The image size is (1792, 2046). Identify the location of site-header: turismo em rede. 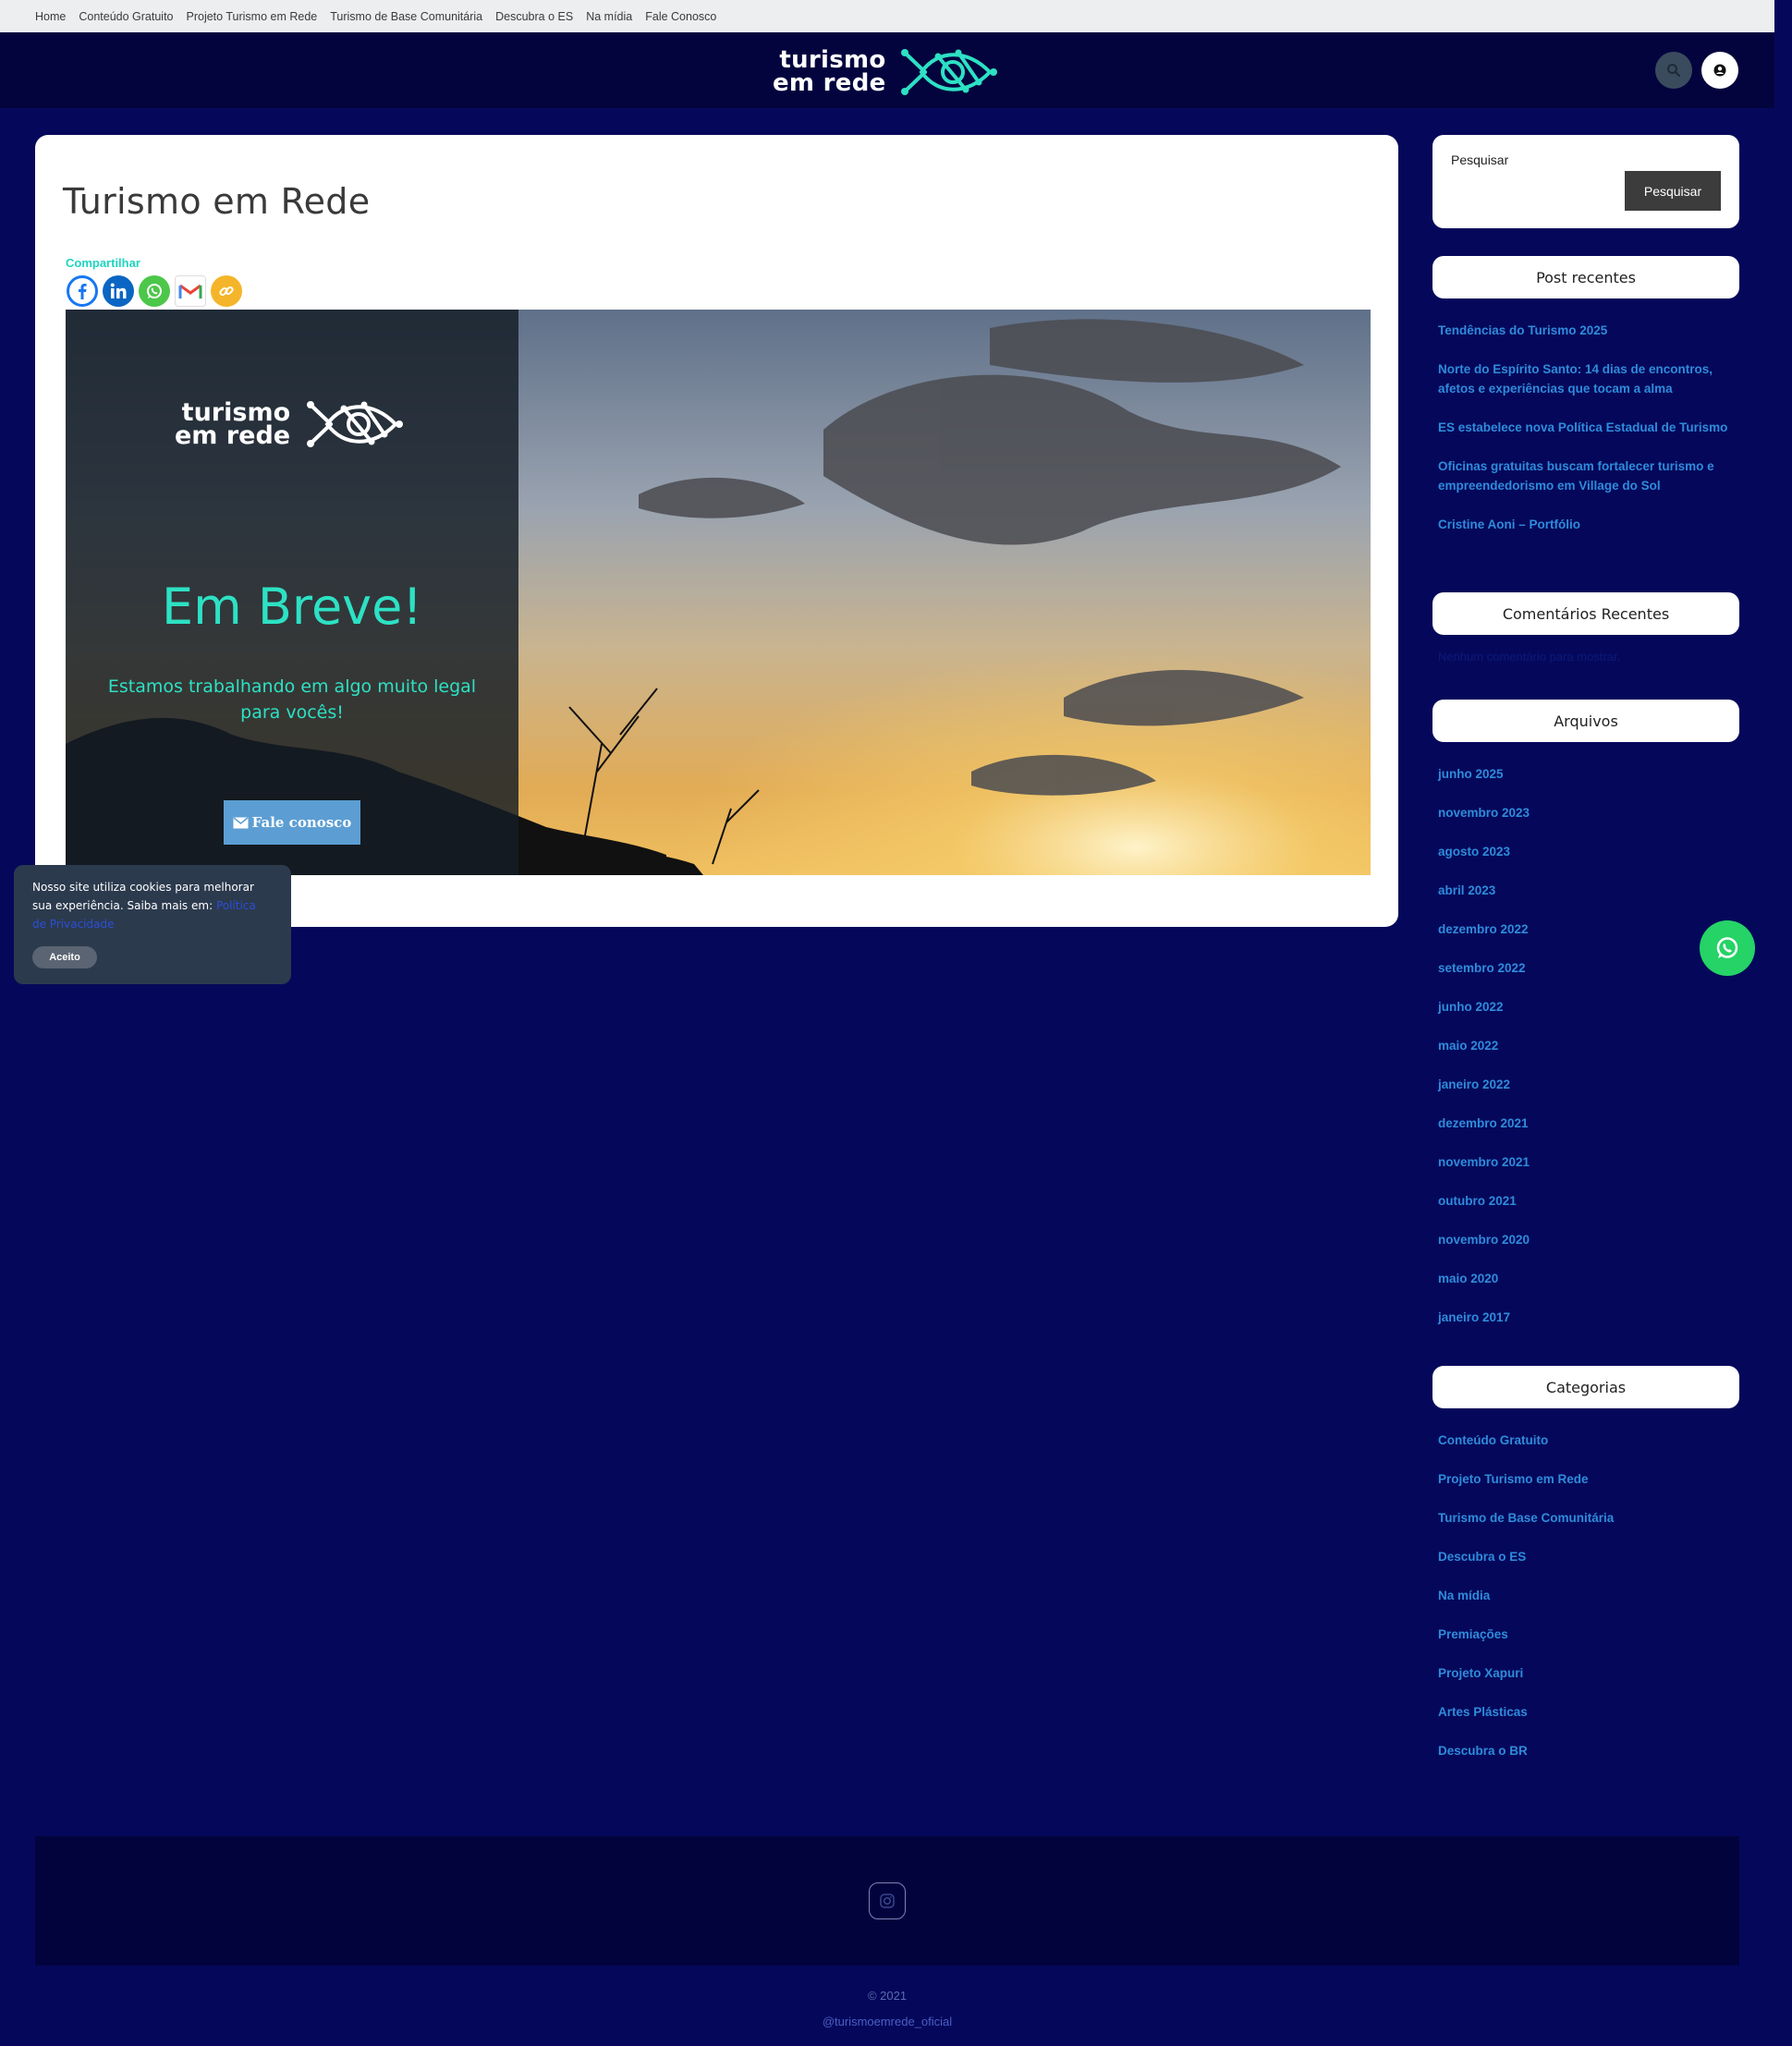
(887, 70).